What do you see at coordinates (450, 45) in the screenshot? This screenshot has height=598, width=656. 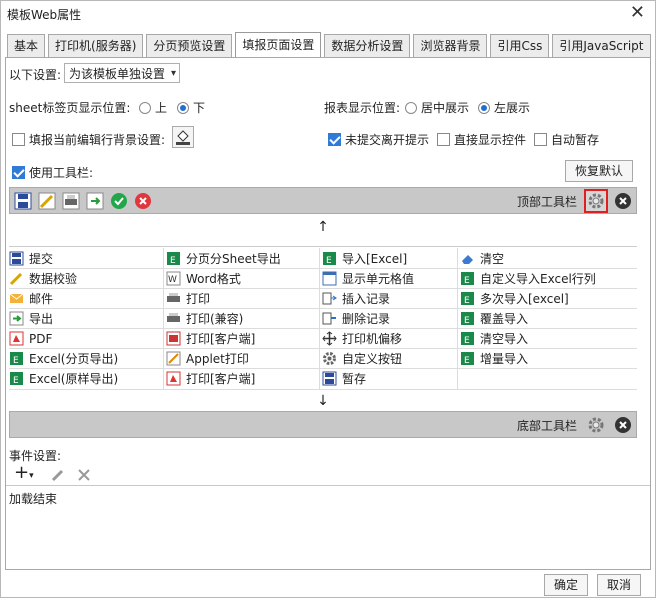 I see `tab-browser-bg: 浏览器背景` at bounding box center [450, 45].